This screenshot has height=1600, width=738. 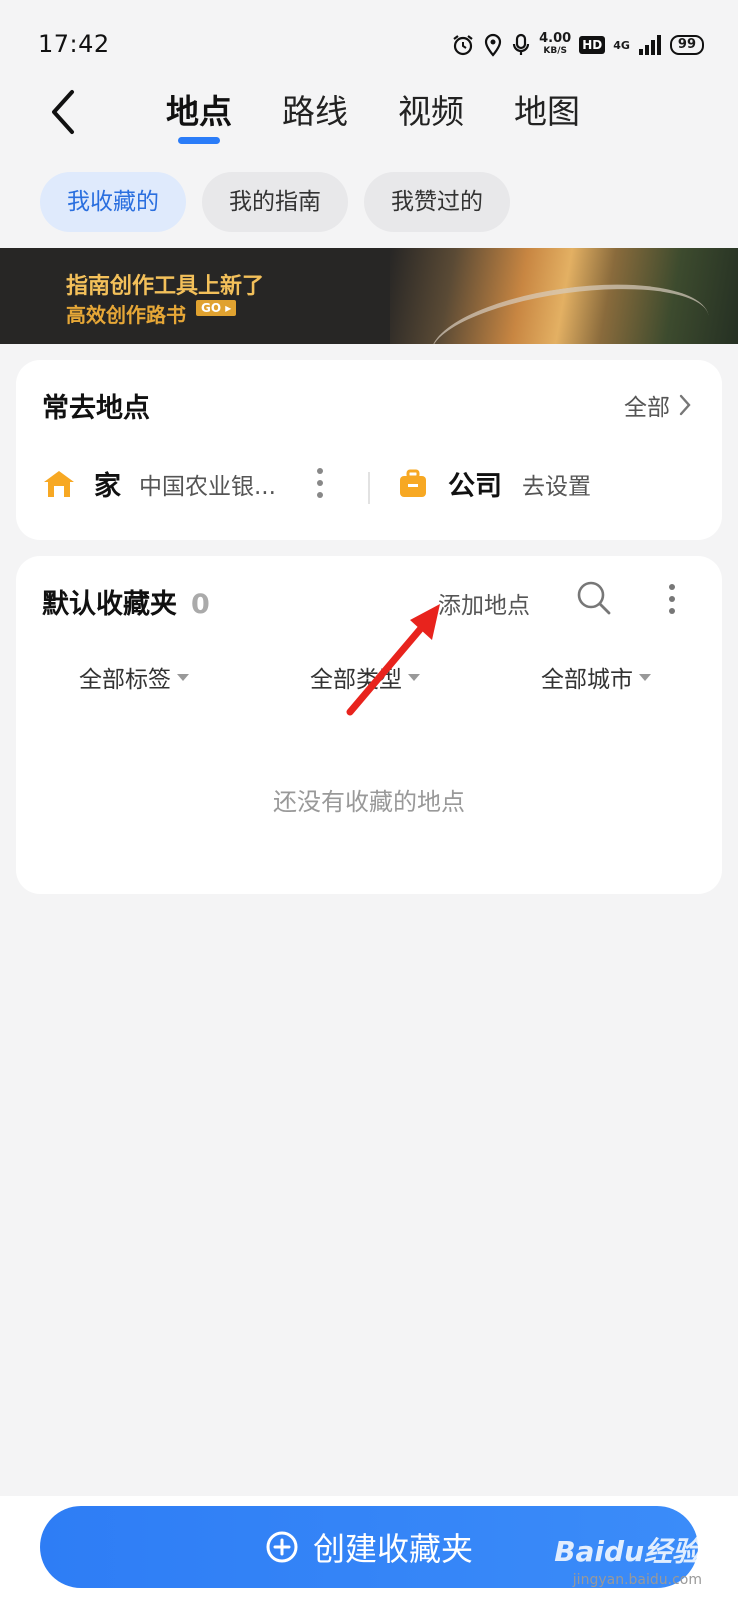 I want to click on filter-chips: 我收藏的 我的指南 我赞过的, so click(x=275, y=202).